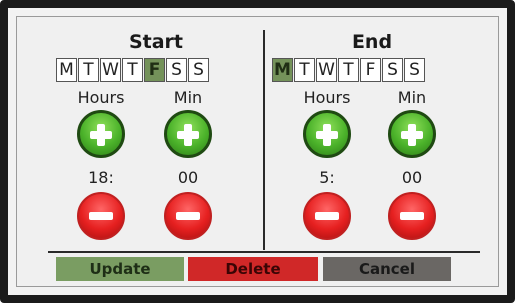  What do you see at coordinates (188, 177) in the screenshot?
I see `start-min-value: 00` at bounding box center [188, 177].